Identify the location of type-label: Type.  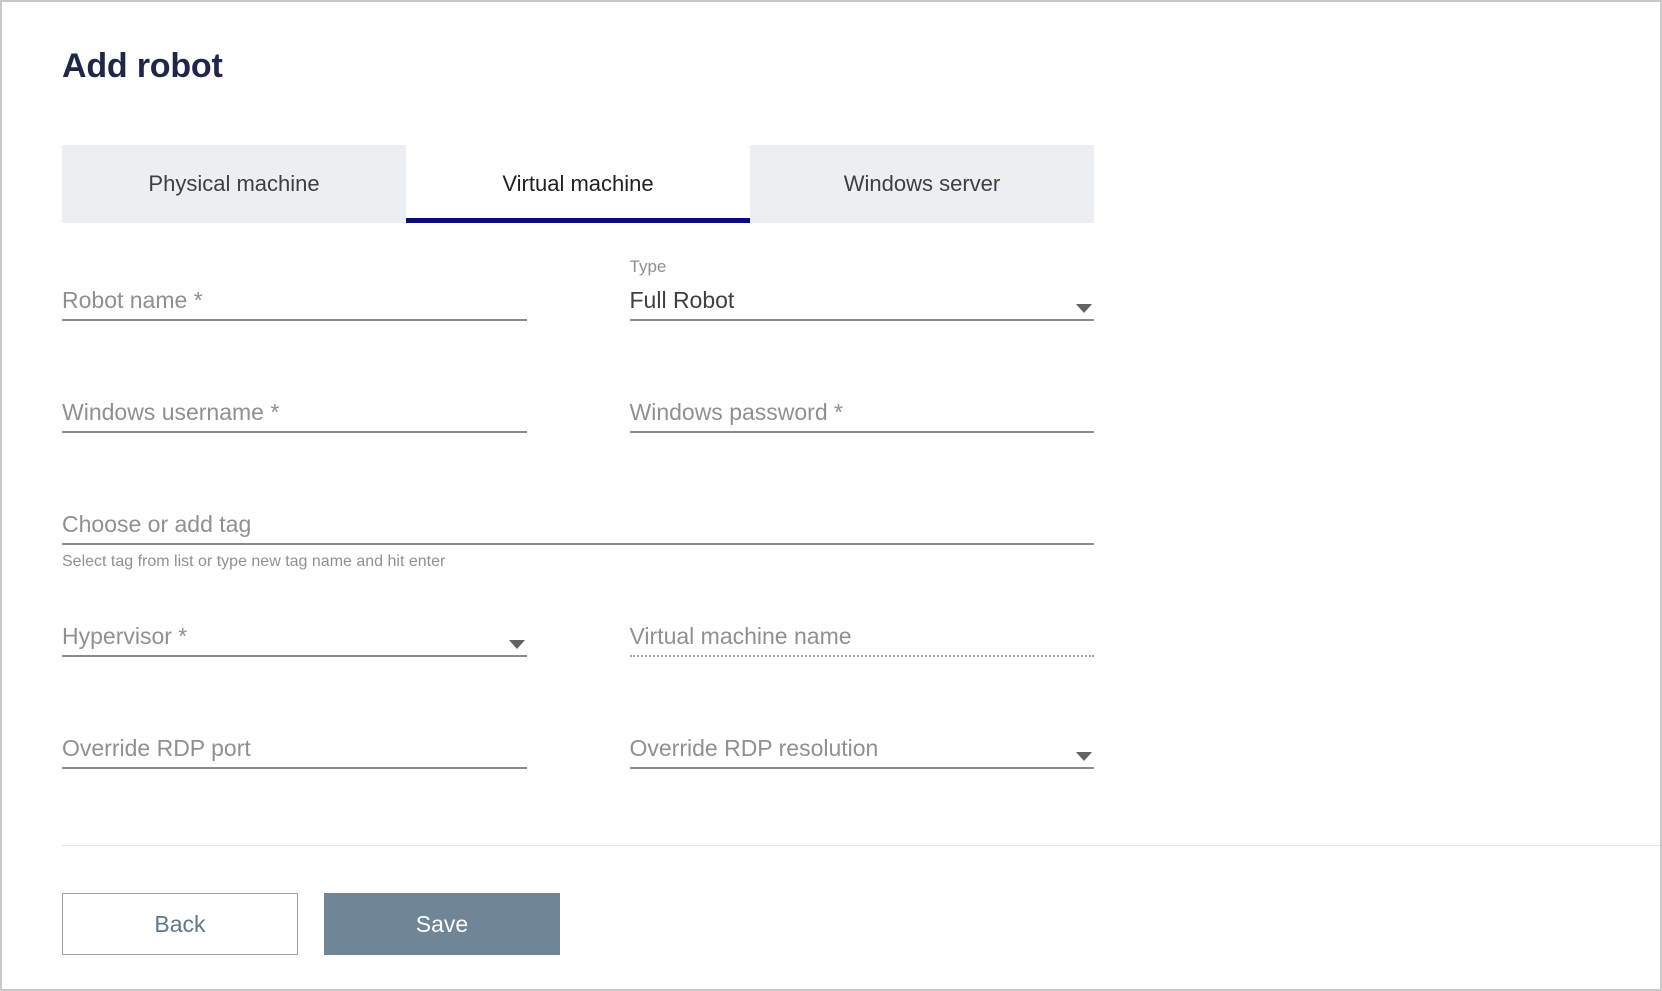
(648, 266).